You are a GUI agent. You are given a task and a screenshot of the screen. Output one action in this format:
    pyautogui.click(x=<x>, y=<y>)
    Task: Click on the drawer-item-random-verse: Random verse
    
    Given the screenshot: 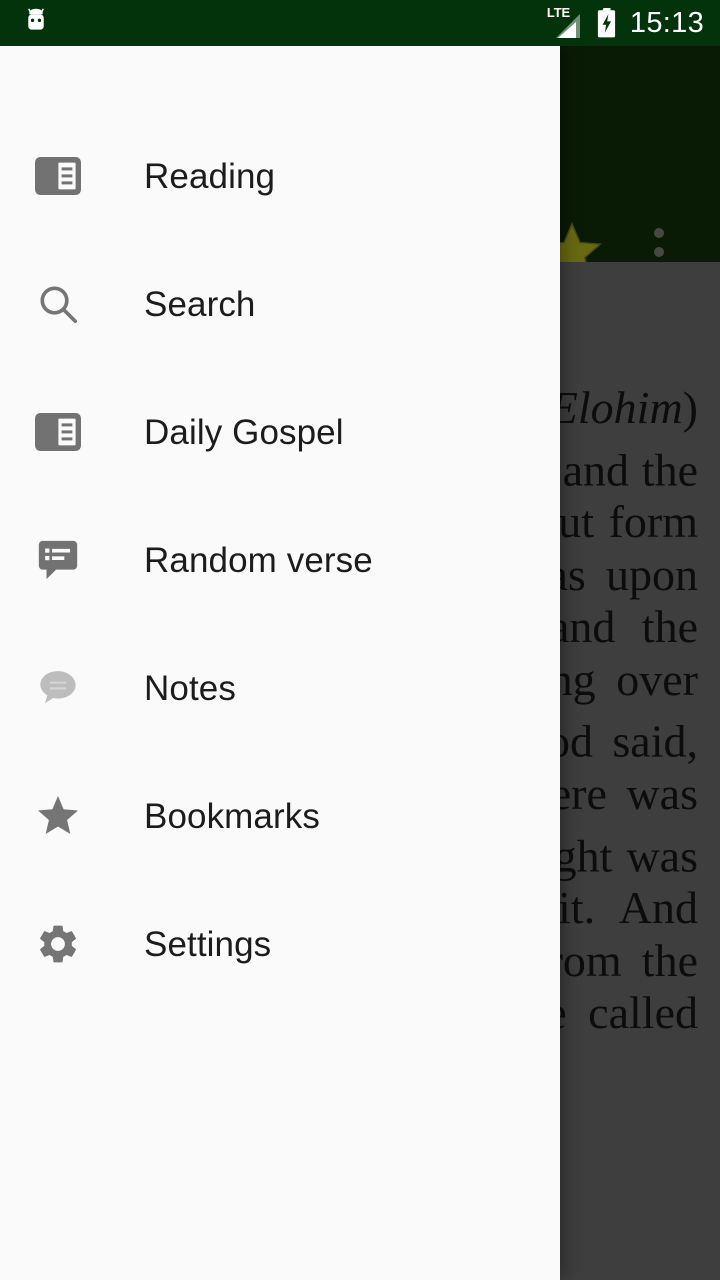 What is the action you would take?
    pyautogui.click(x=280, y=560)
    